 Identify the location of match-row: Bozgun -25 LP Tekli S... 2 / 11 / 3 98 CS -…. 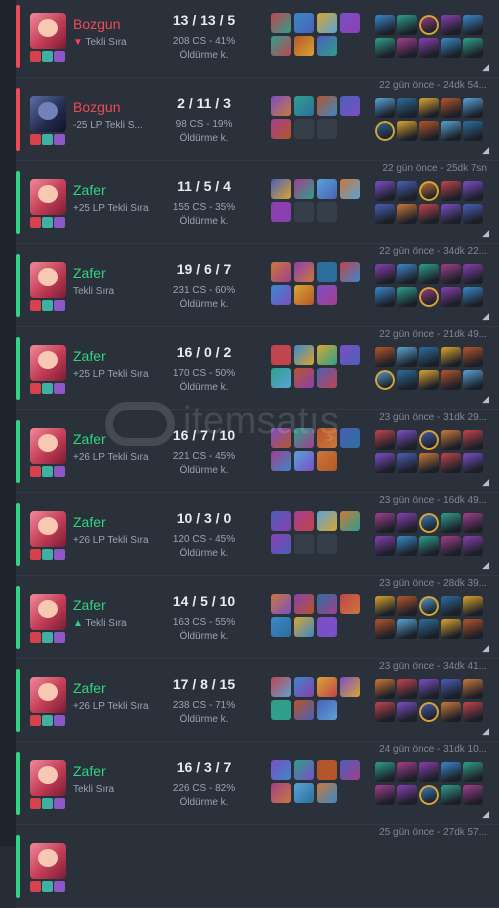
(257, 119).